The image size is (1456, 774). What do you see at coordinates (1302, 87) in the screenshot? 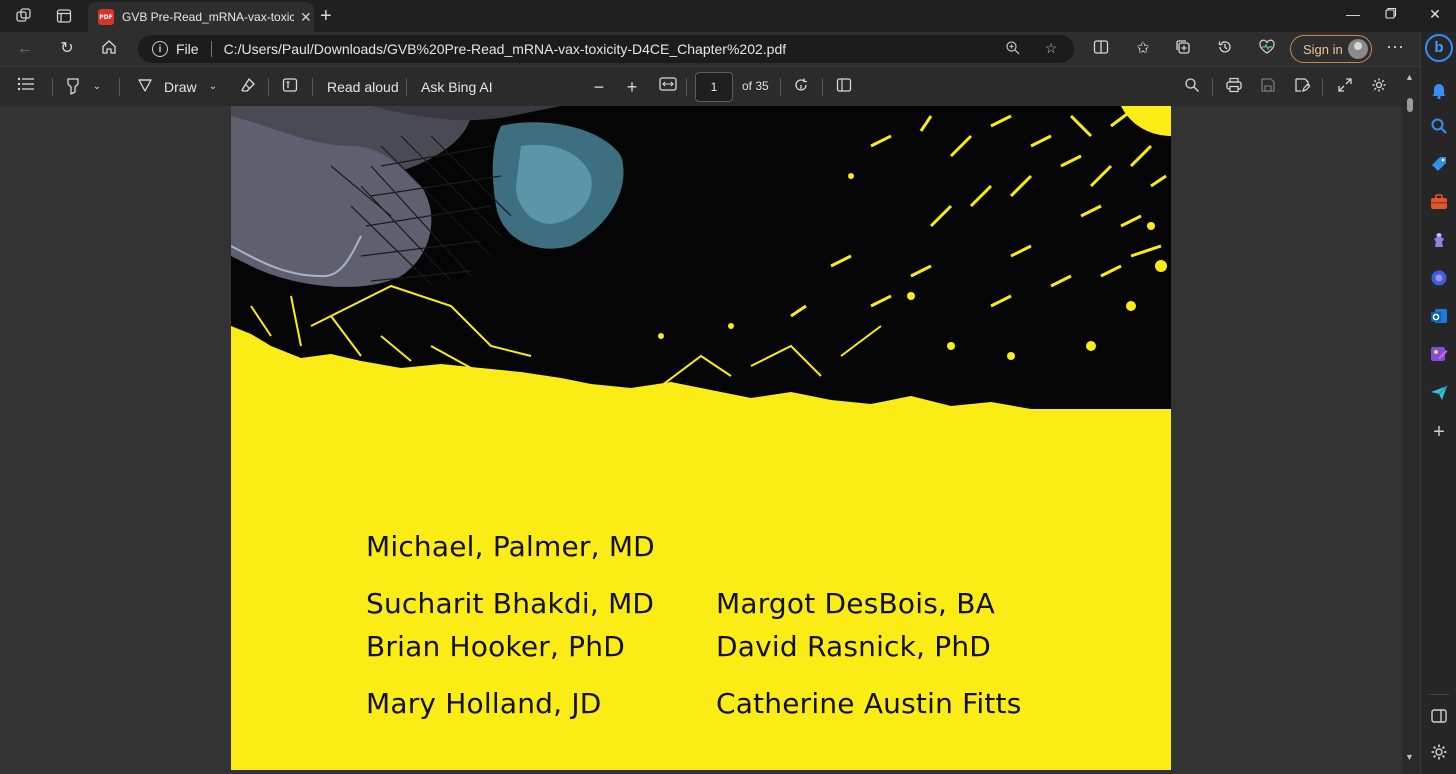
I see `save-as-icon` at bounding box center [1302, 87].